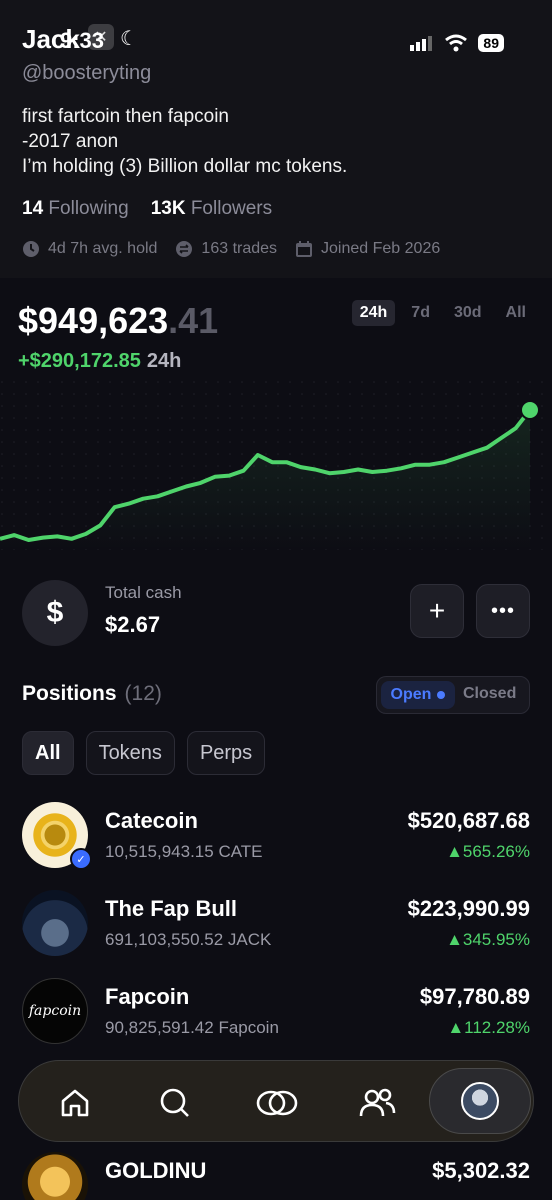  Describe the element at coordinates (276, 1176) in the screenshot. I see `position-row-goldinu: GOLDINU $5,302.32` at that location.